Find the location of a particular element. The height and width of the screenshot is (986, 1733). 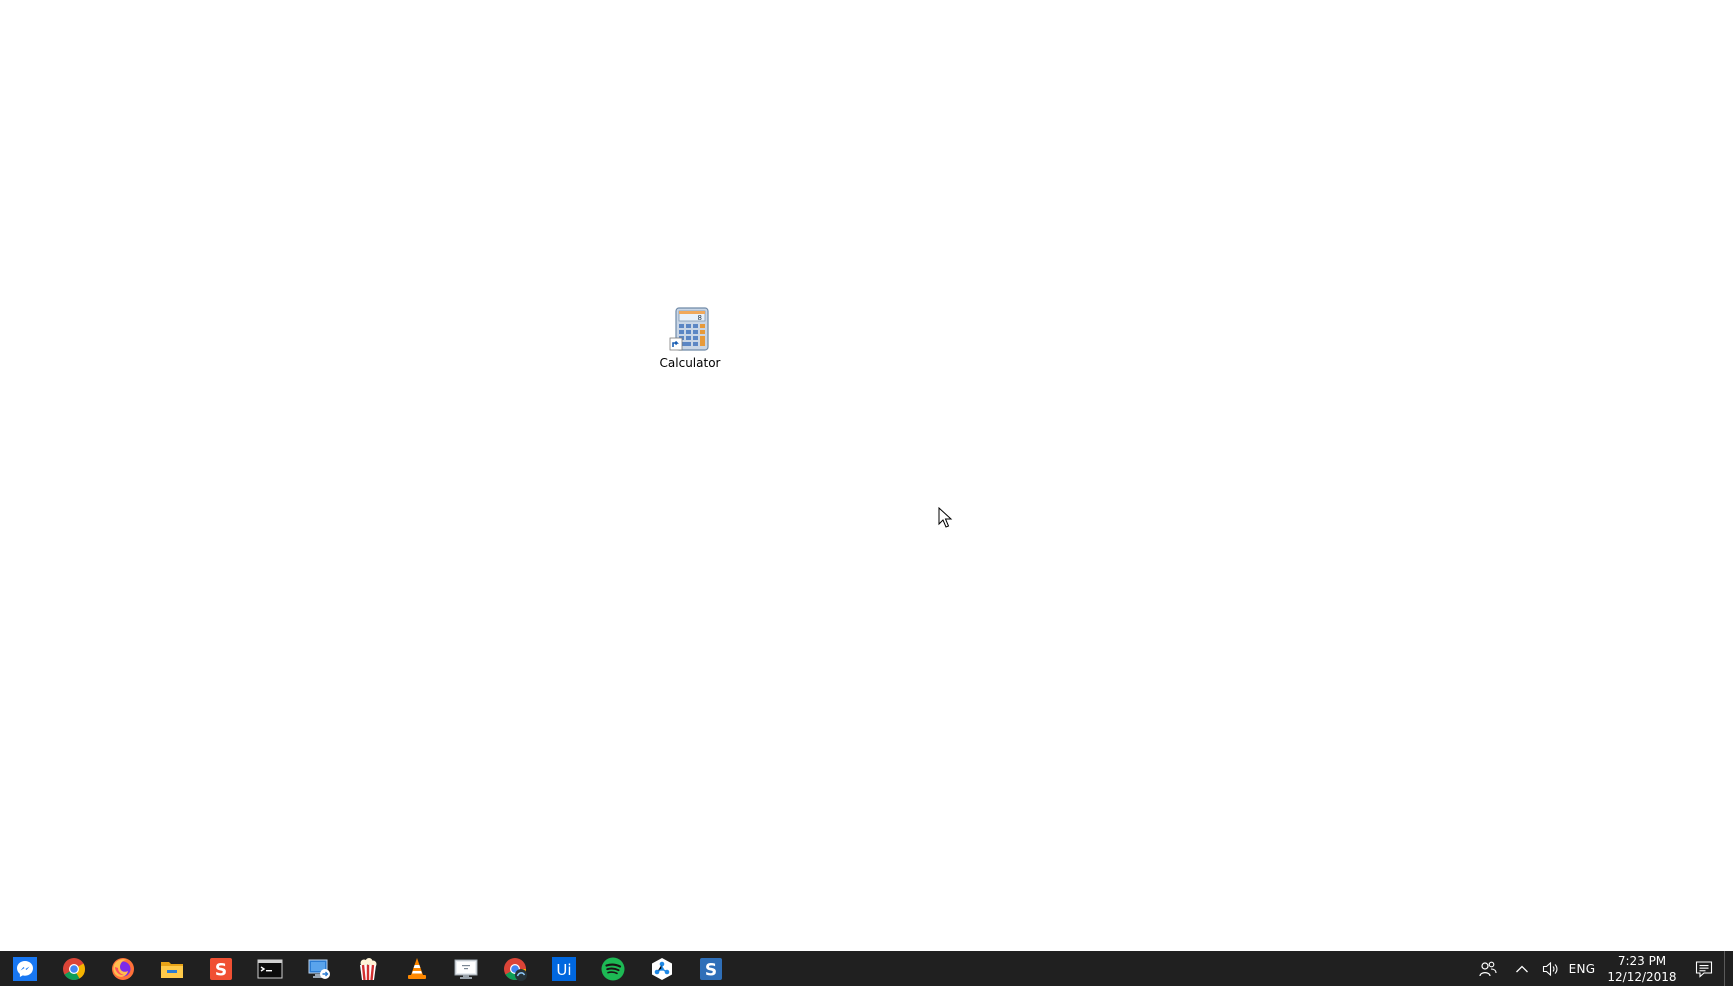

people-icon is located at coordinates (1488, 968).